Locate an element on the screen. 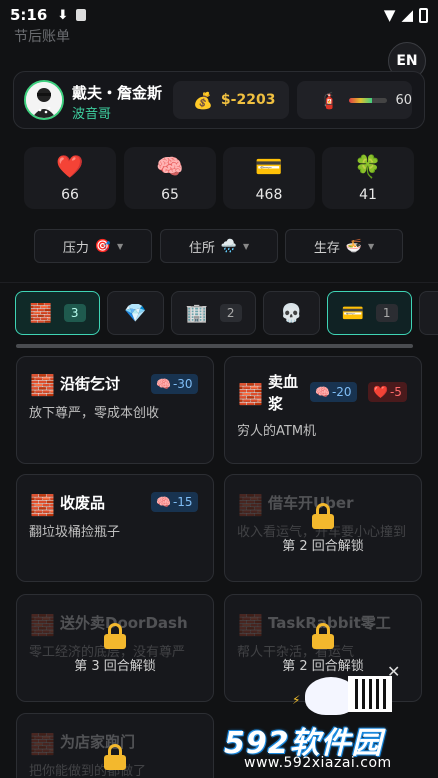  status-right: ▼ ◢ is located at coordinates (406, 15).